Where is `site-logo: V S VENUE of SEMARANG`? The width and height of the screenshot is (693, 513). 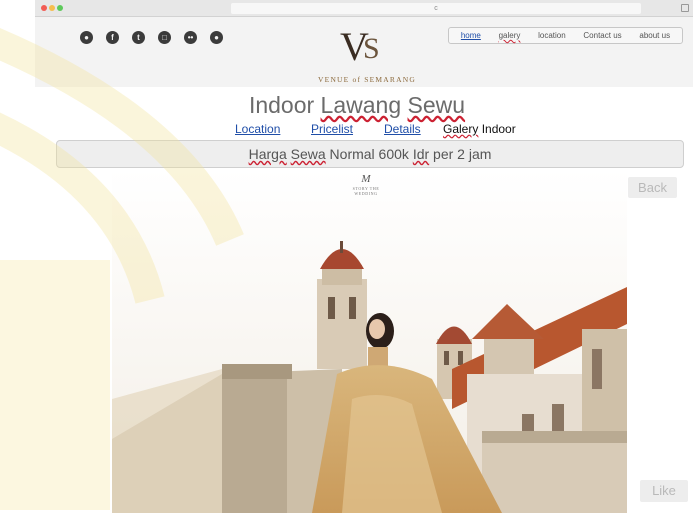
site-logo: V S VENUE of SEMARANG is located at coordinates (367, 54).